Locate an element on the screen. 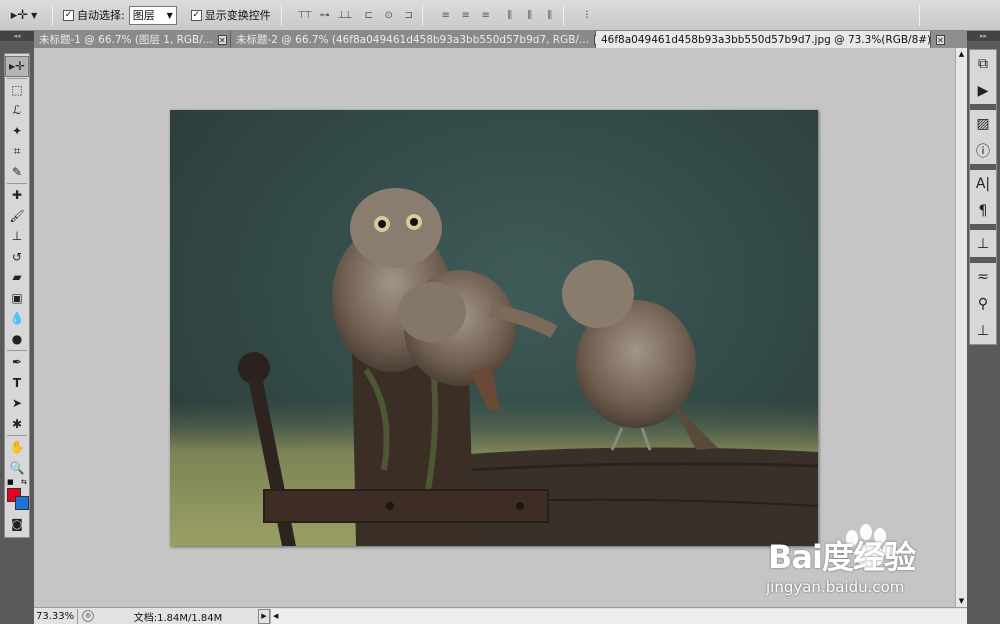 The width and height of the screenshot is (1000, 624). pen-tool-icon: ✒ is located at coordinates (17, 362).